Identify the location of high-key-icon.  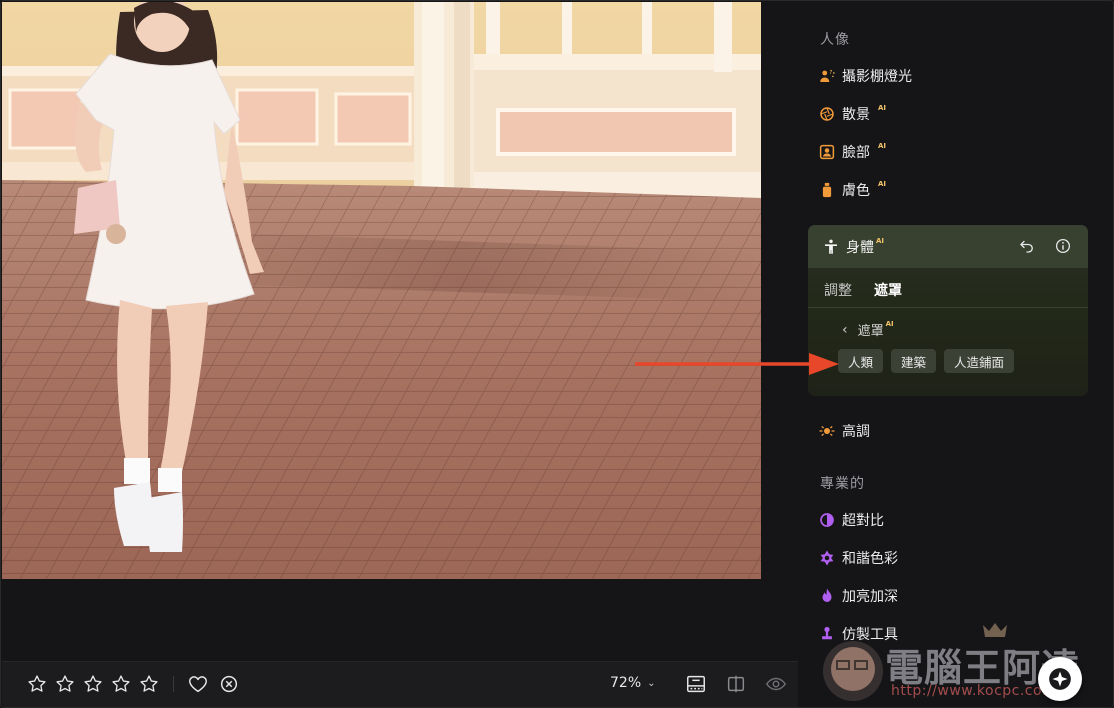
(827, 431).